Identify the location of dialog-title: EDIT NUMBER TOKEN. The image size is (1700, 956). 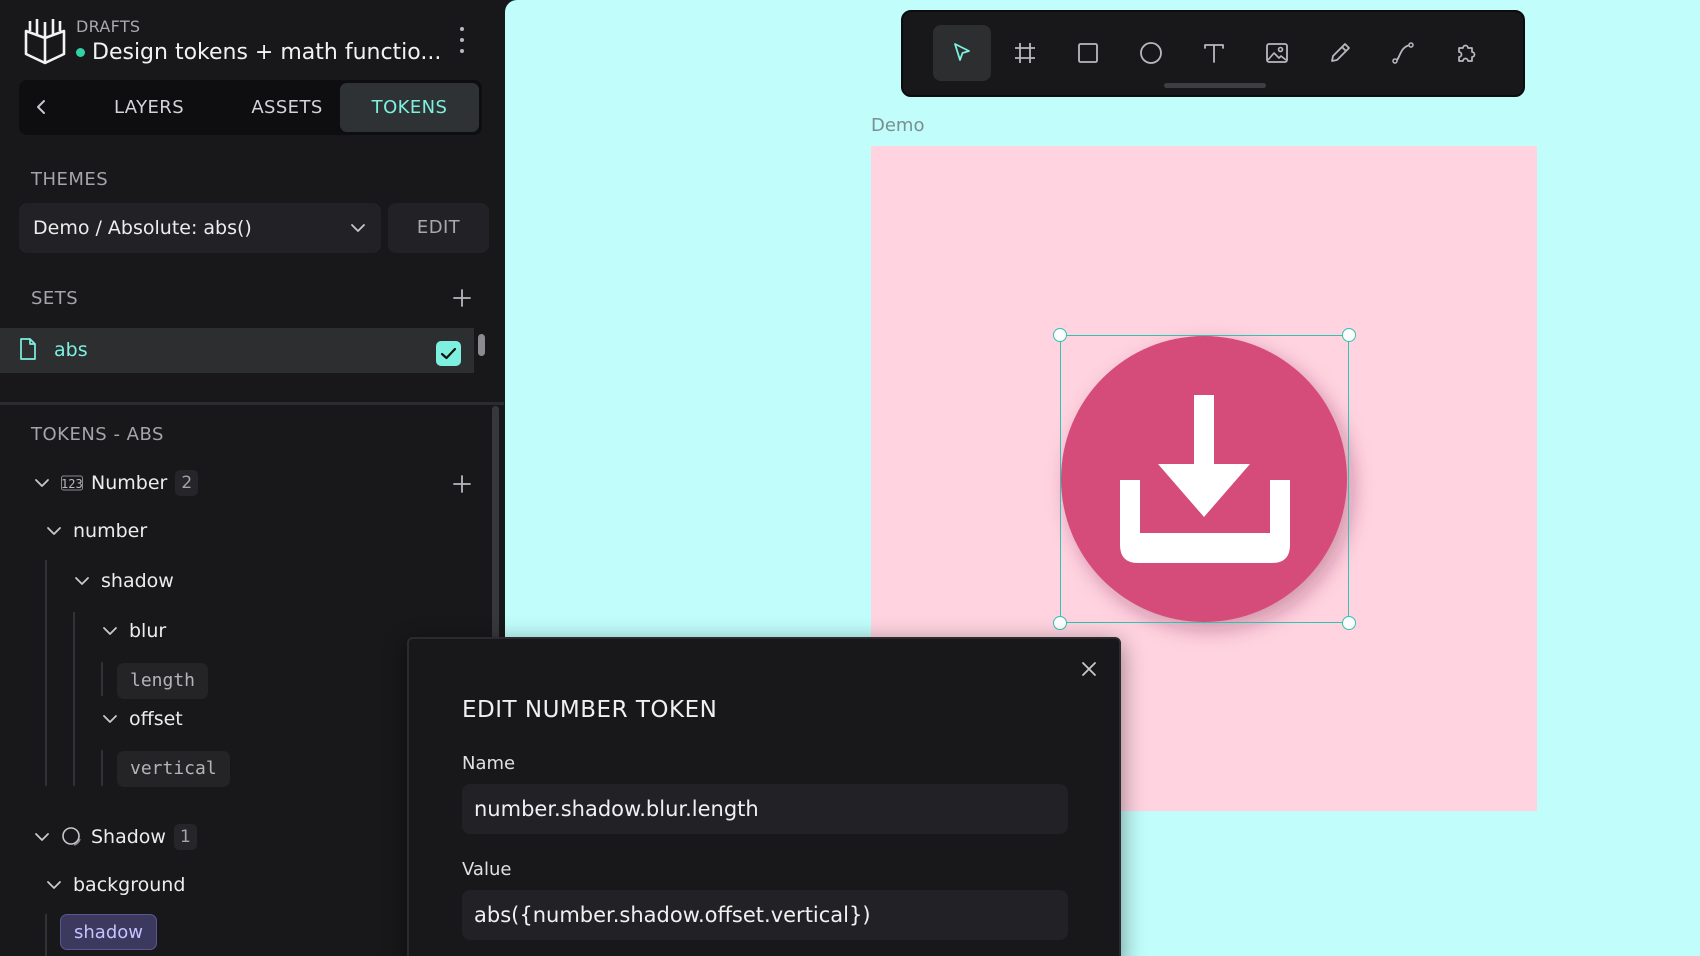
(590, 710).